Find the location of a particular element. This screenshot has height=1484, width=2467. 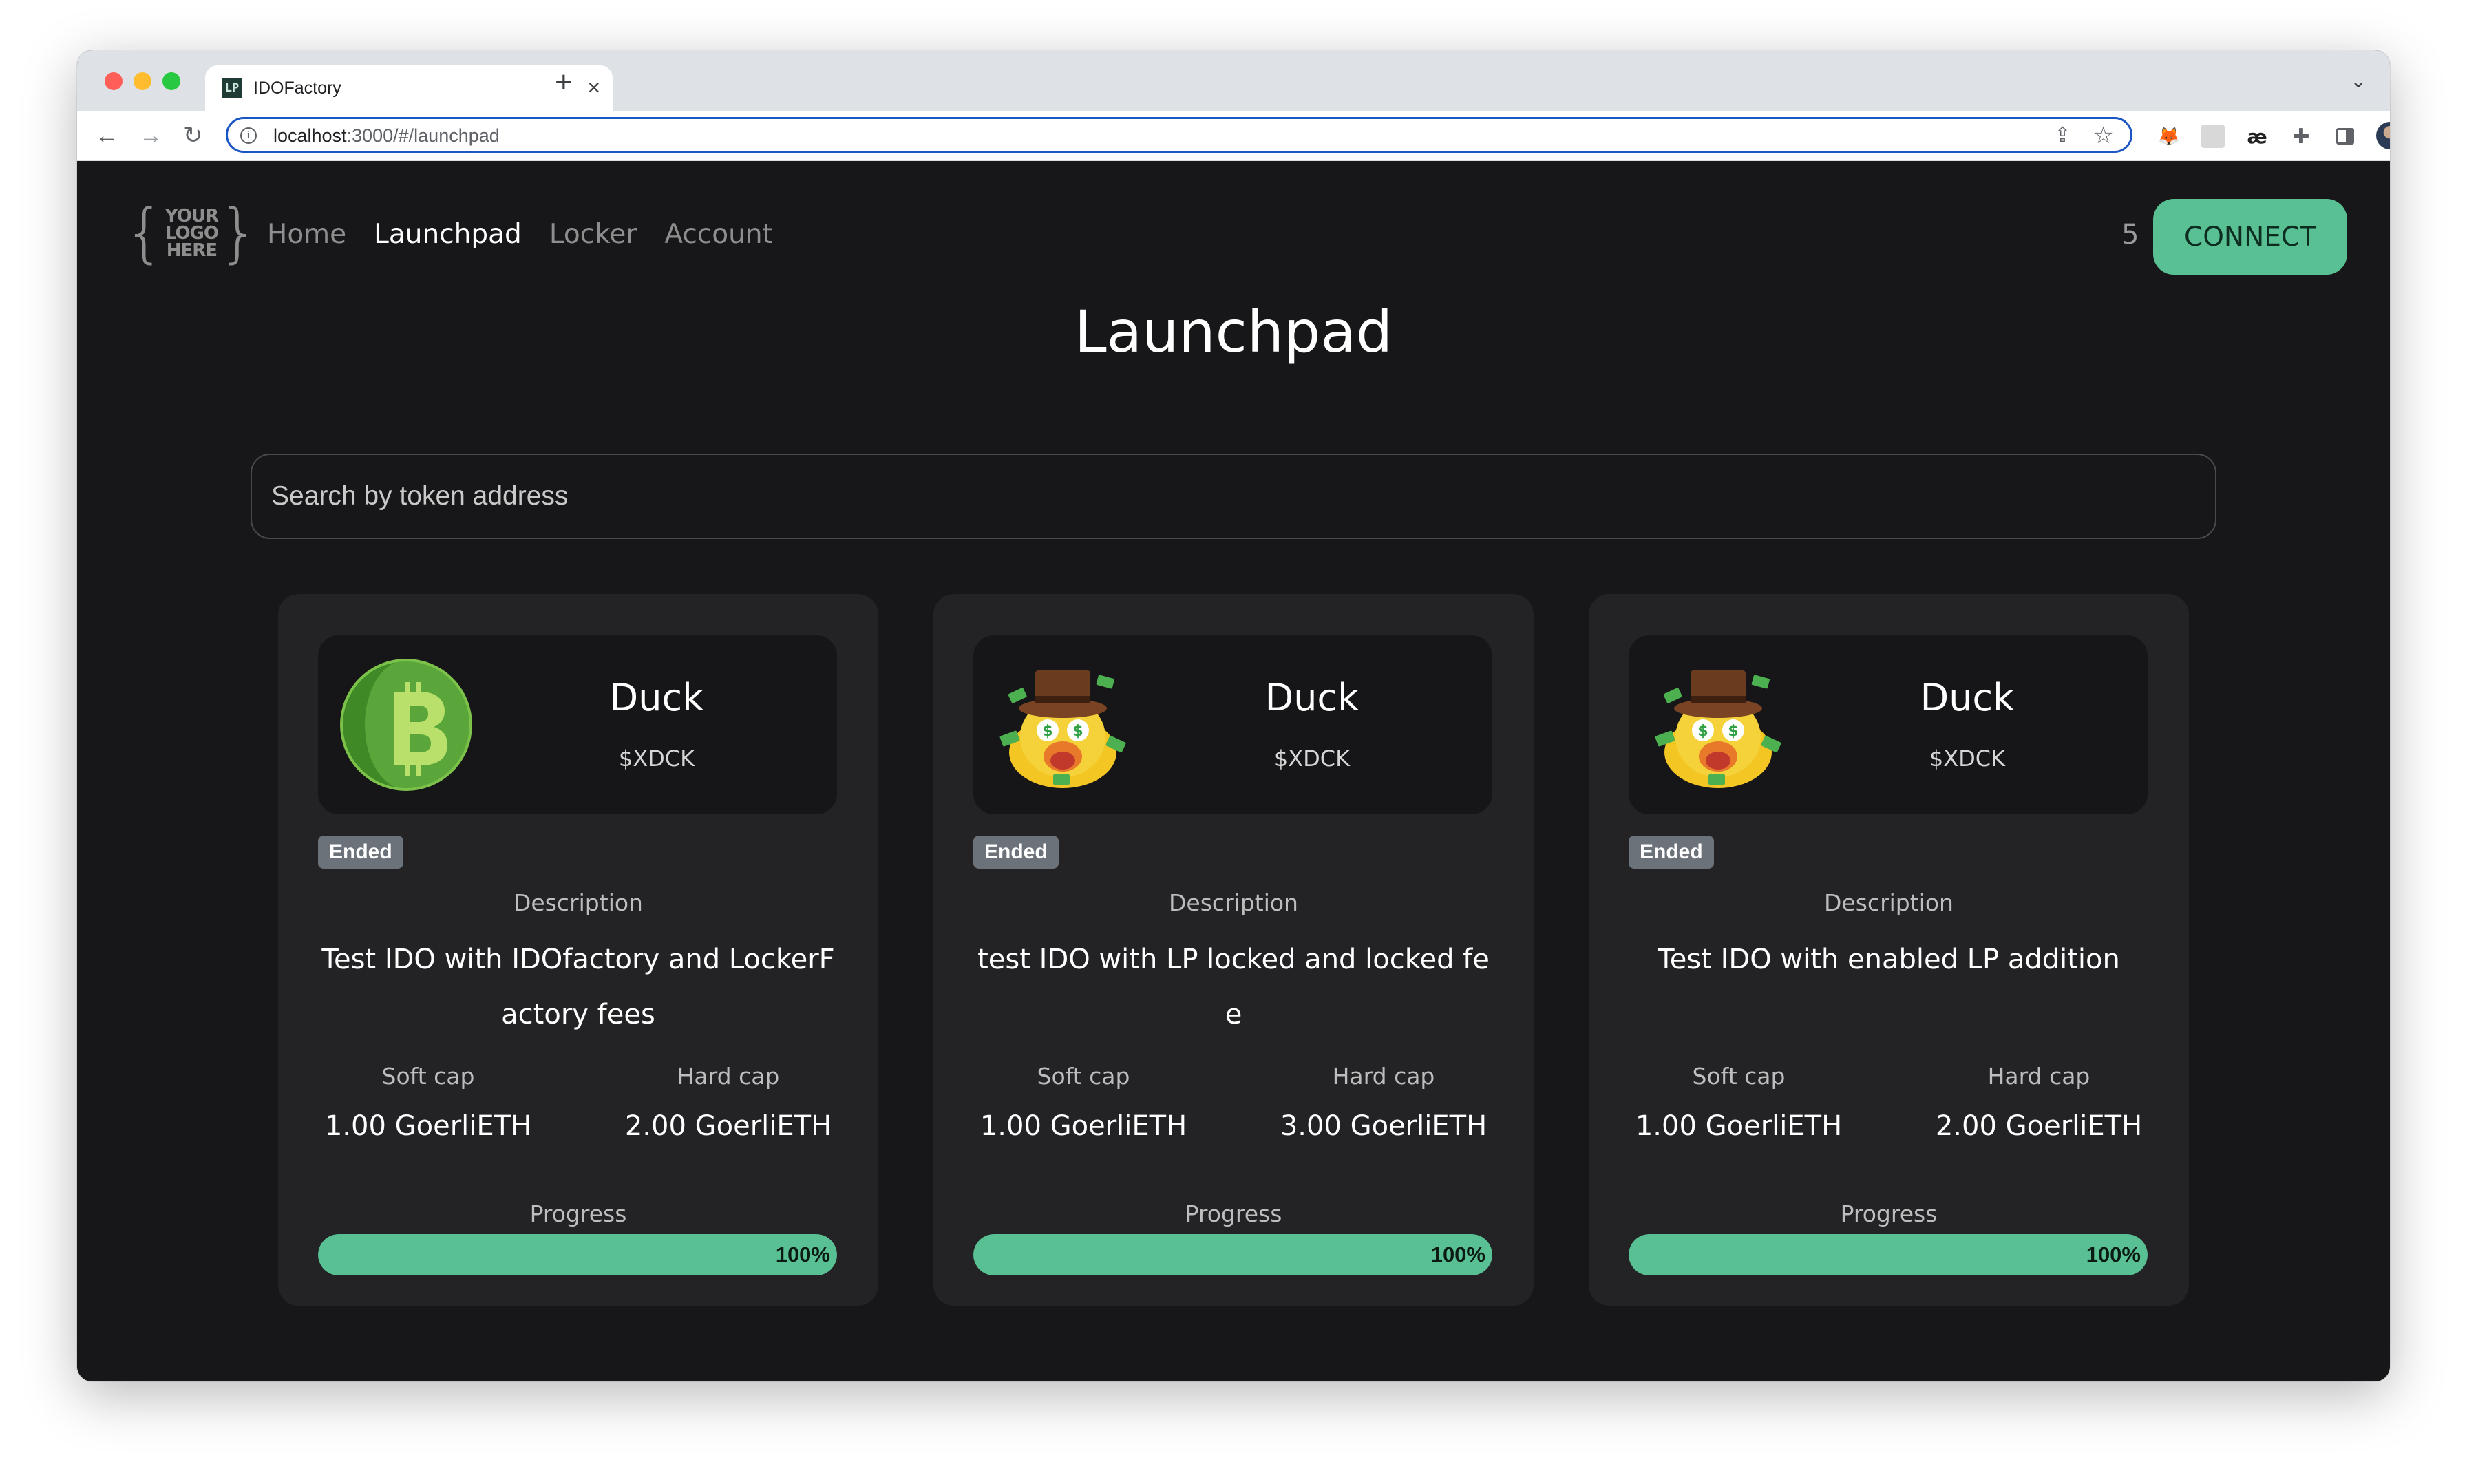

reload-icon: ↻ is located at coordinates (193, 135).